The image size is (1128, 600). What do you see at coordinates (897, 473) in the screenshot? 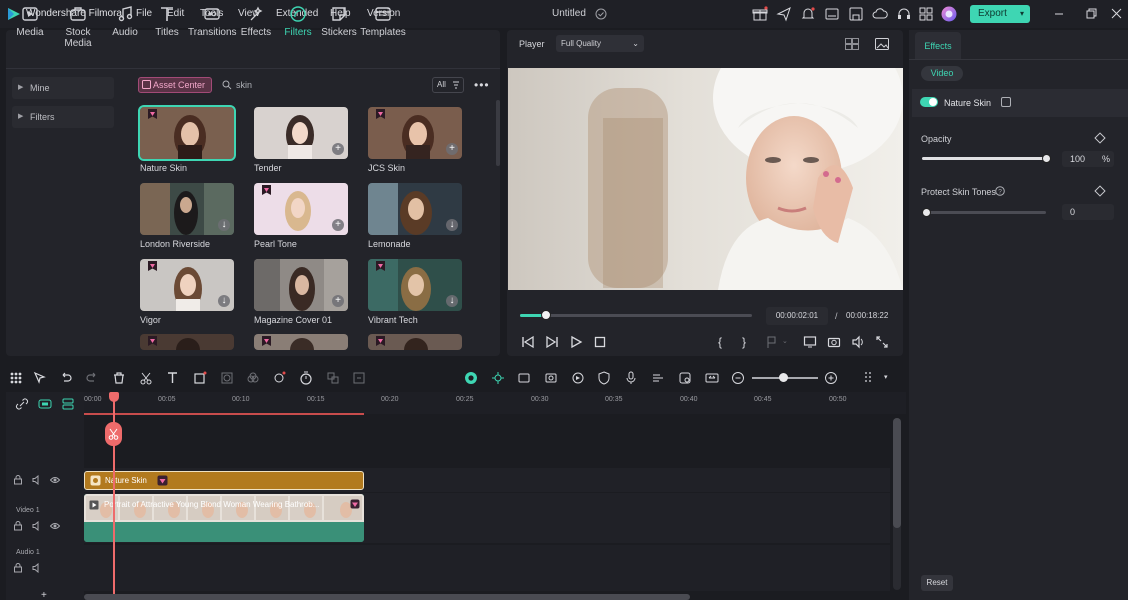
I see `timeline-vertical-scroll-thumb` at bounding box center [897, 473].